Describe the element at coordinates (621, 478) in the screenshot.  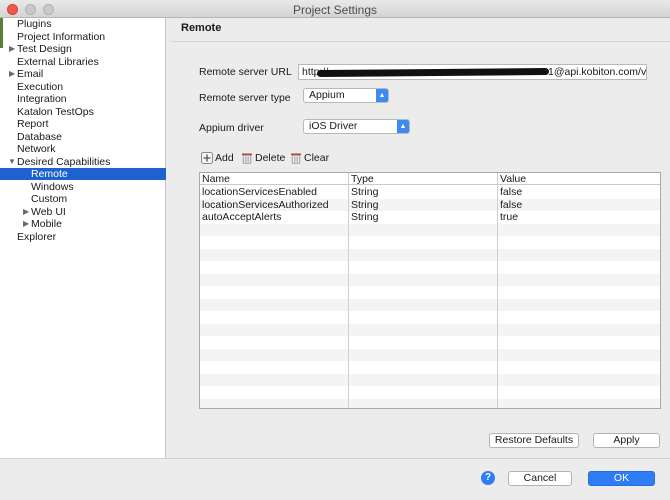
I see `ok-button: OK` at that location.